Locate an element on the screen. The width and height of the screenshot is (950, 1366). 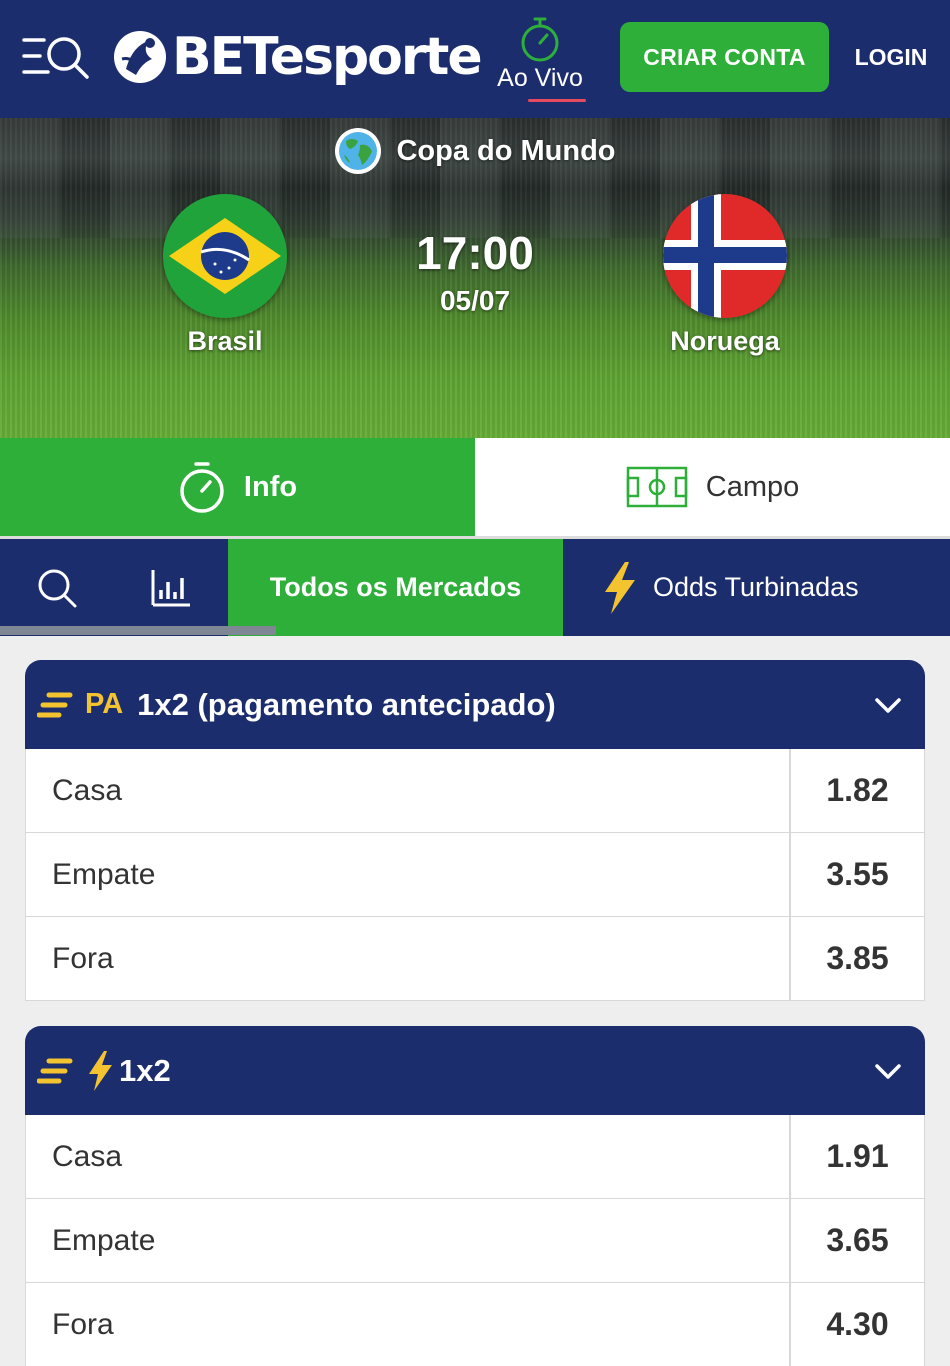
competition-header: Copa do Mundo is located at coordinates (475, 151).